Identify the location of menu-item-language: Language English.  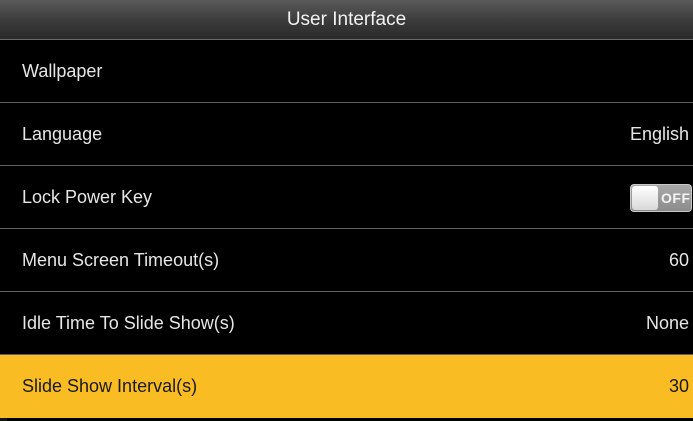
(346, 134).